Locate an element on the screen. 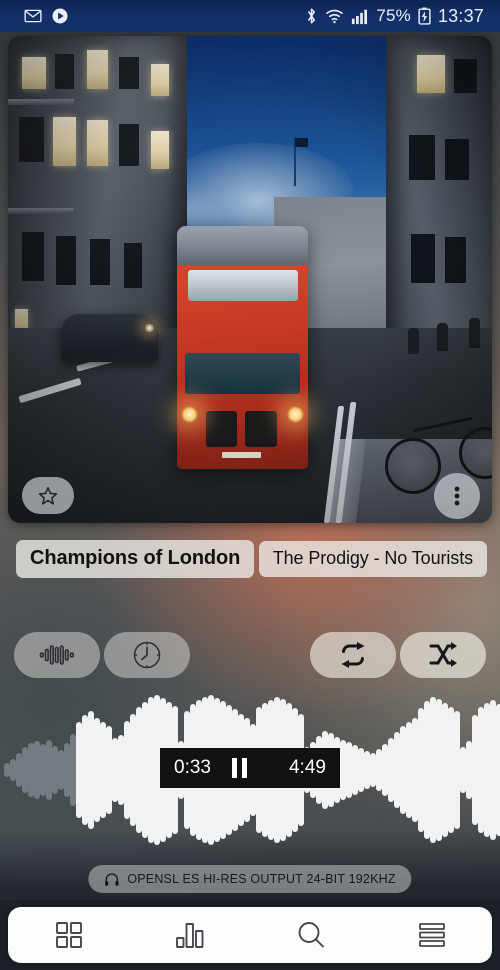 Image resolution: width=500 pixels, height=970 pixels. repeat-icon is located at coordinates (353, 655).